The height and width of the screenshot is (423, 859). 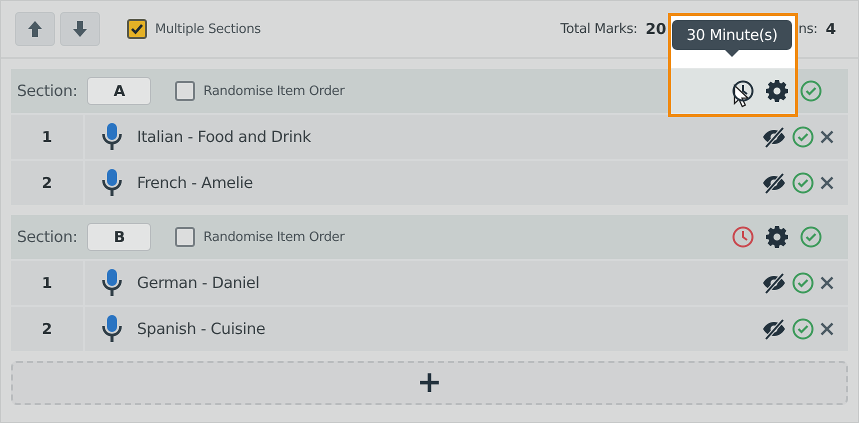 I want to click on move-up-button, so click(x=35, y=29).